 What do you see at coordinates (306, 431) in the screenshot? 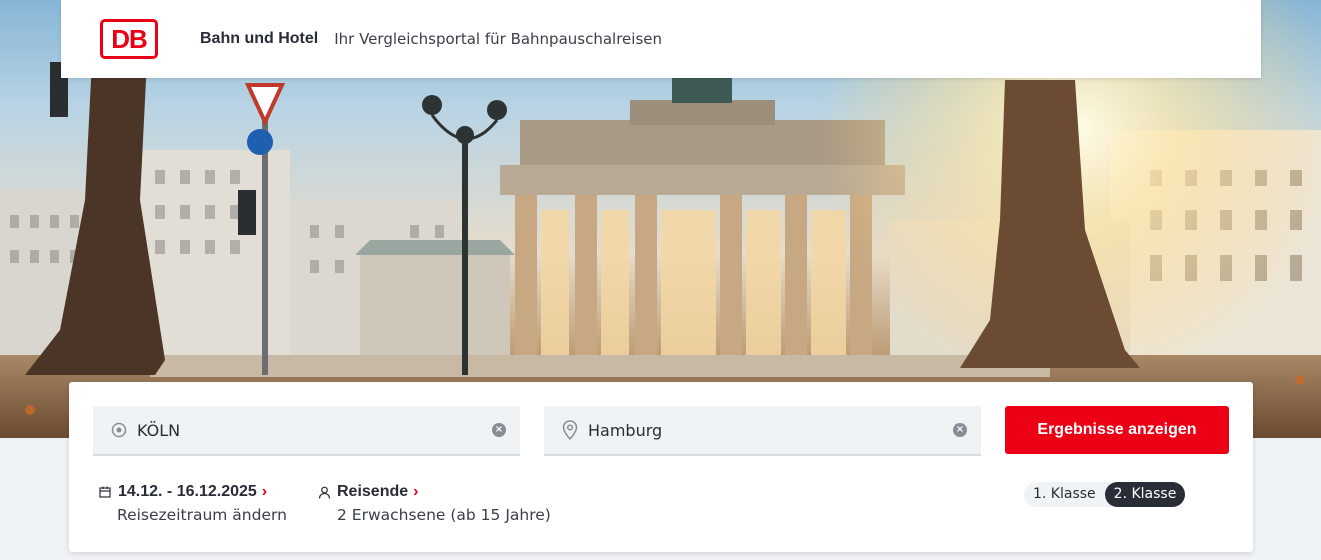
I see `origin-field: KÖLN ×` at bounding box center [306, 431].